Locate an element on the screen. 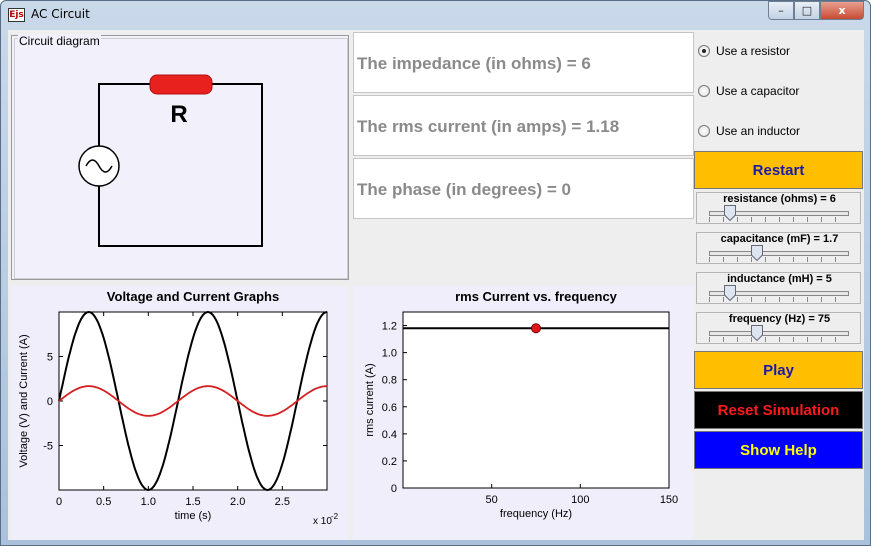 The image size is (871, 546). option-resistor: Use a resistor is located at coordinates (744, 51).